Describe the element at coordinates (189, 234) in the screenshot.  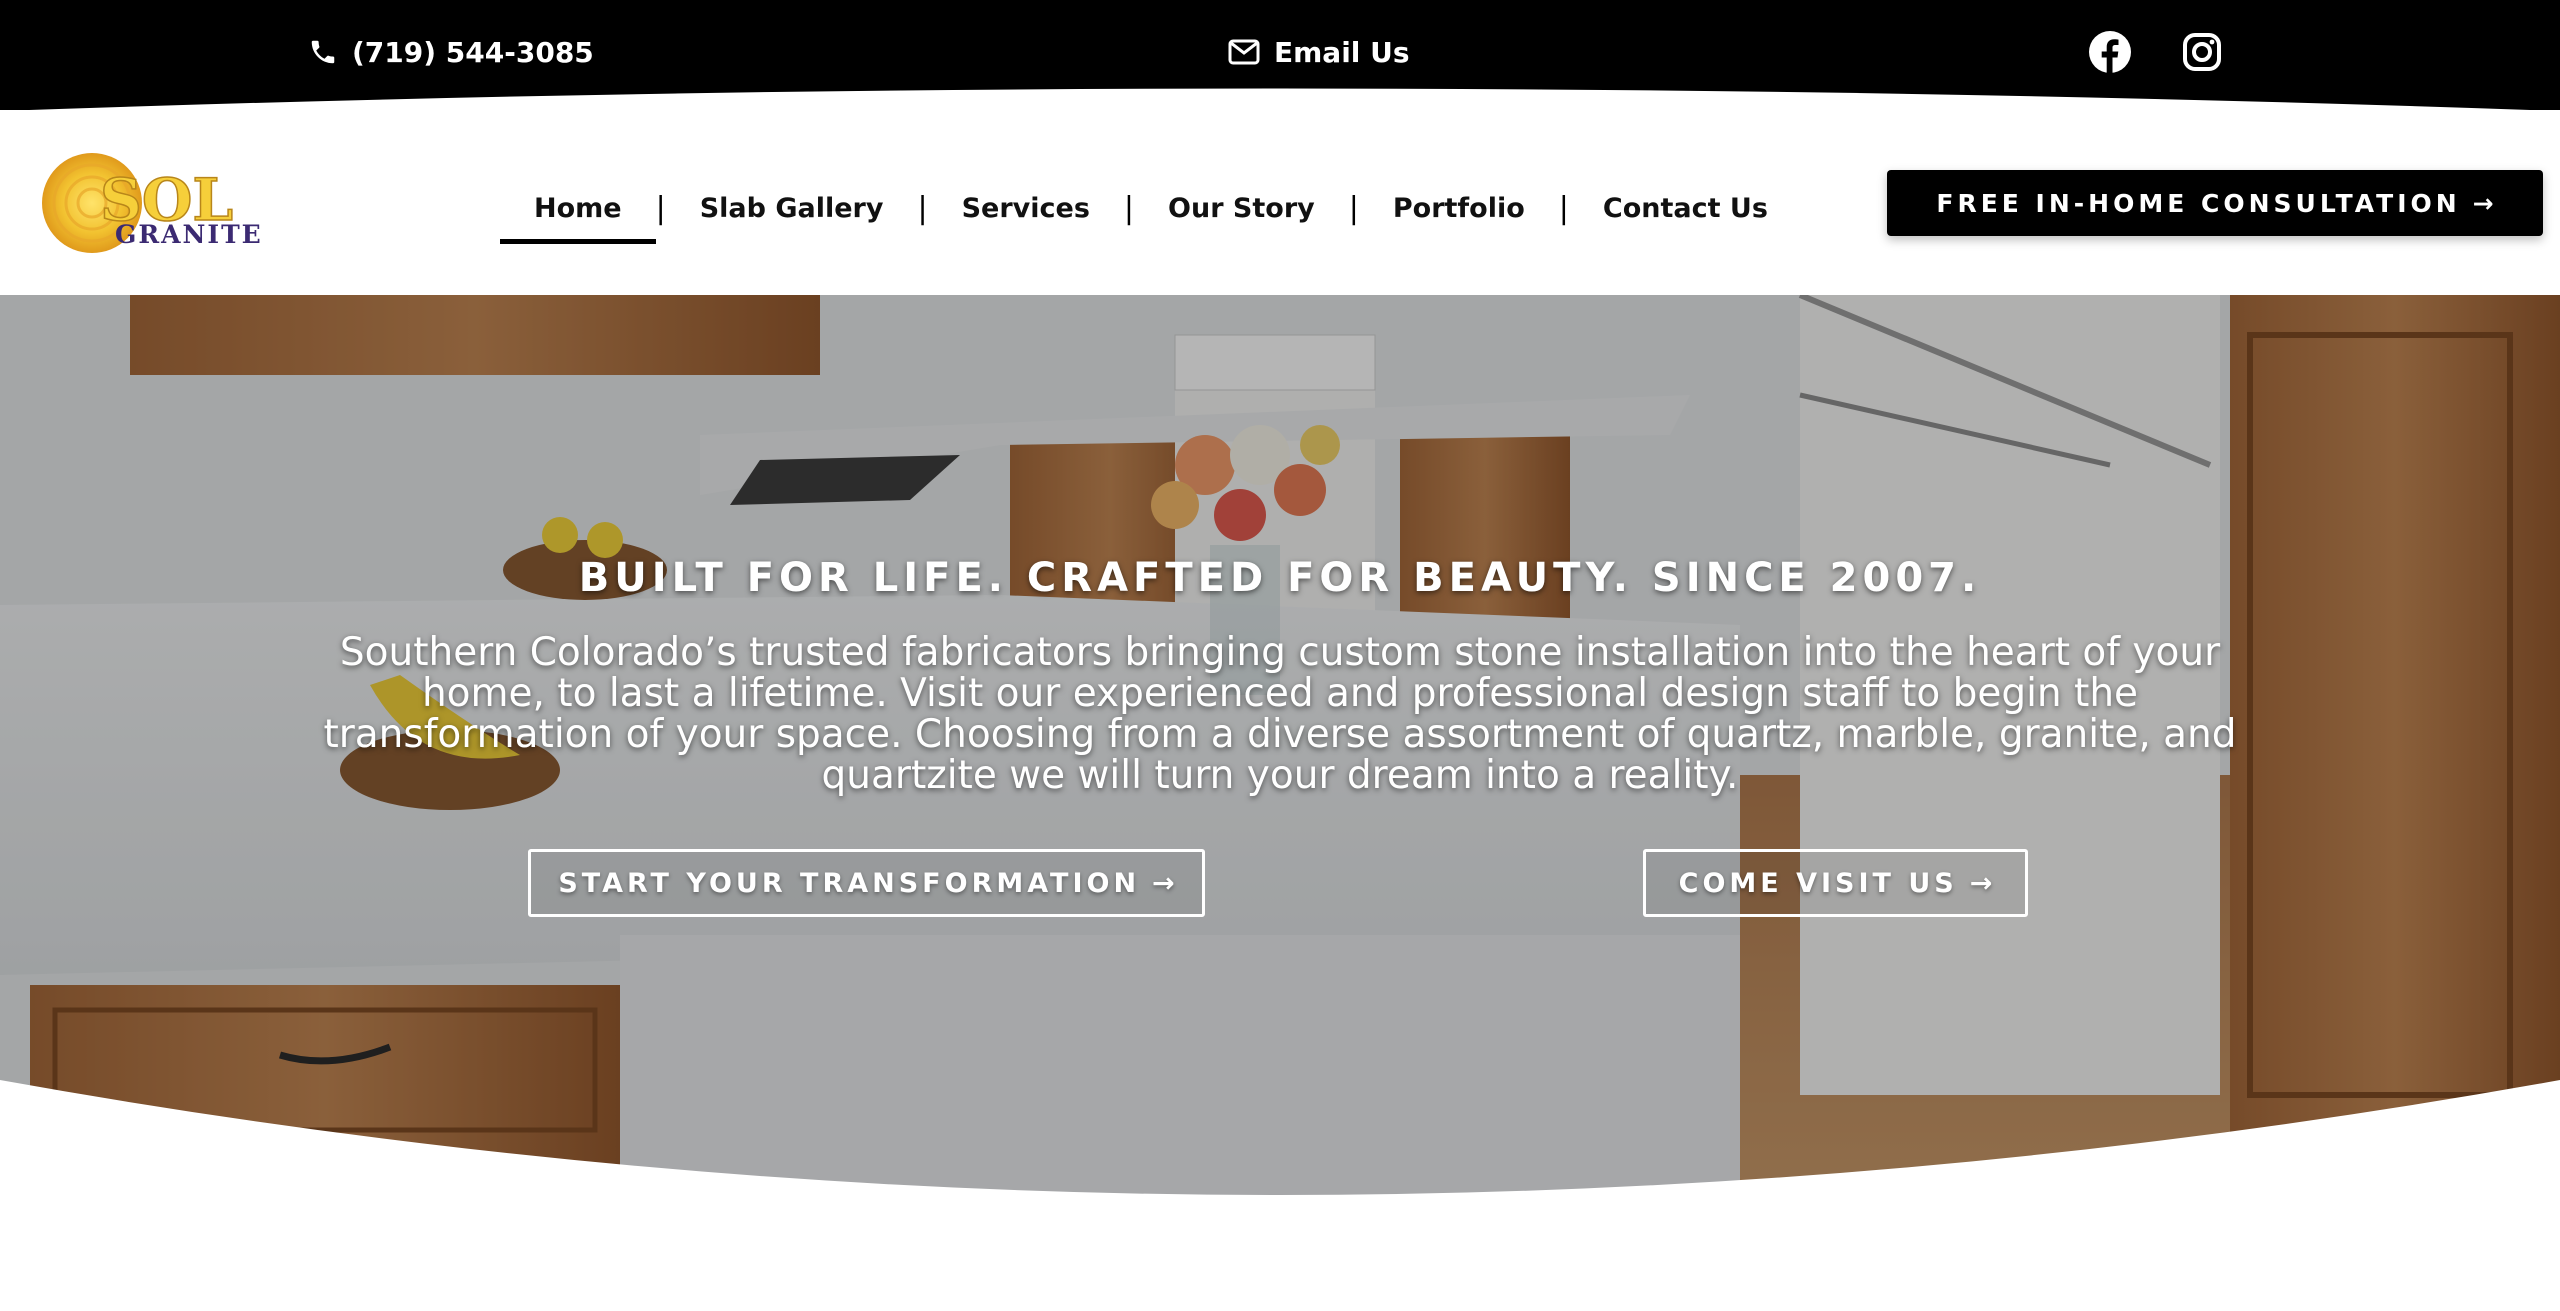
I see `logo-text-granite: GRANITE` at that location.